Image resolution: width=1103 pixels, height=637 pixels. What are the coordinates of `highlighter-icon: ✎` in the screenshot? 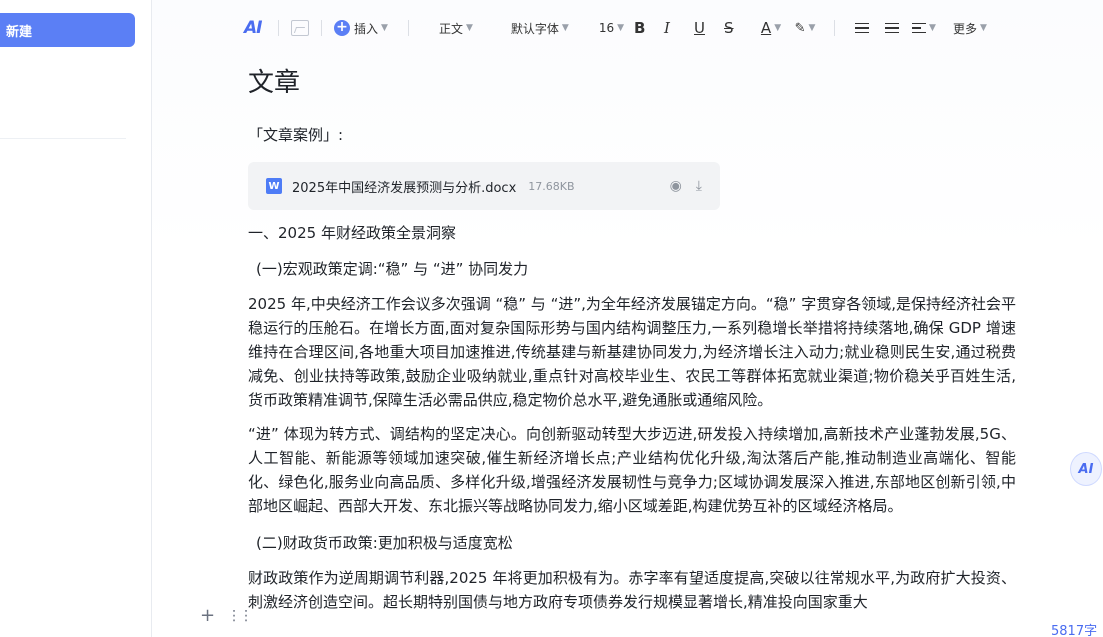 It's located at (800, 28).